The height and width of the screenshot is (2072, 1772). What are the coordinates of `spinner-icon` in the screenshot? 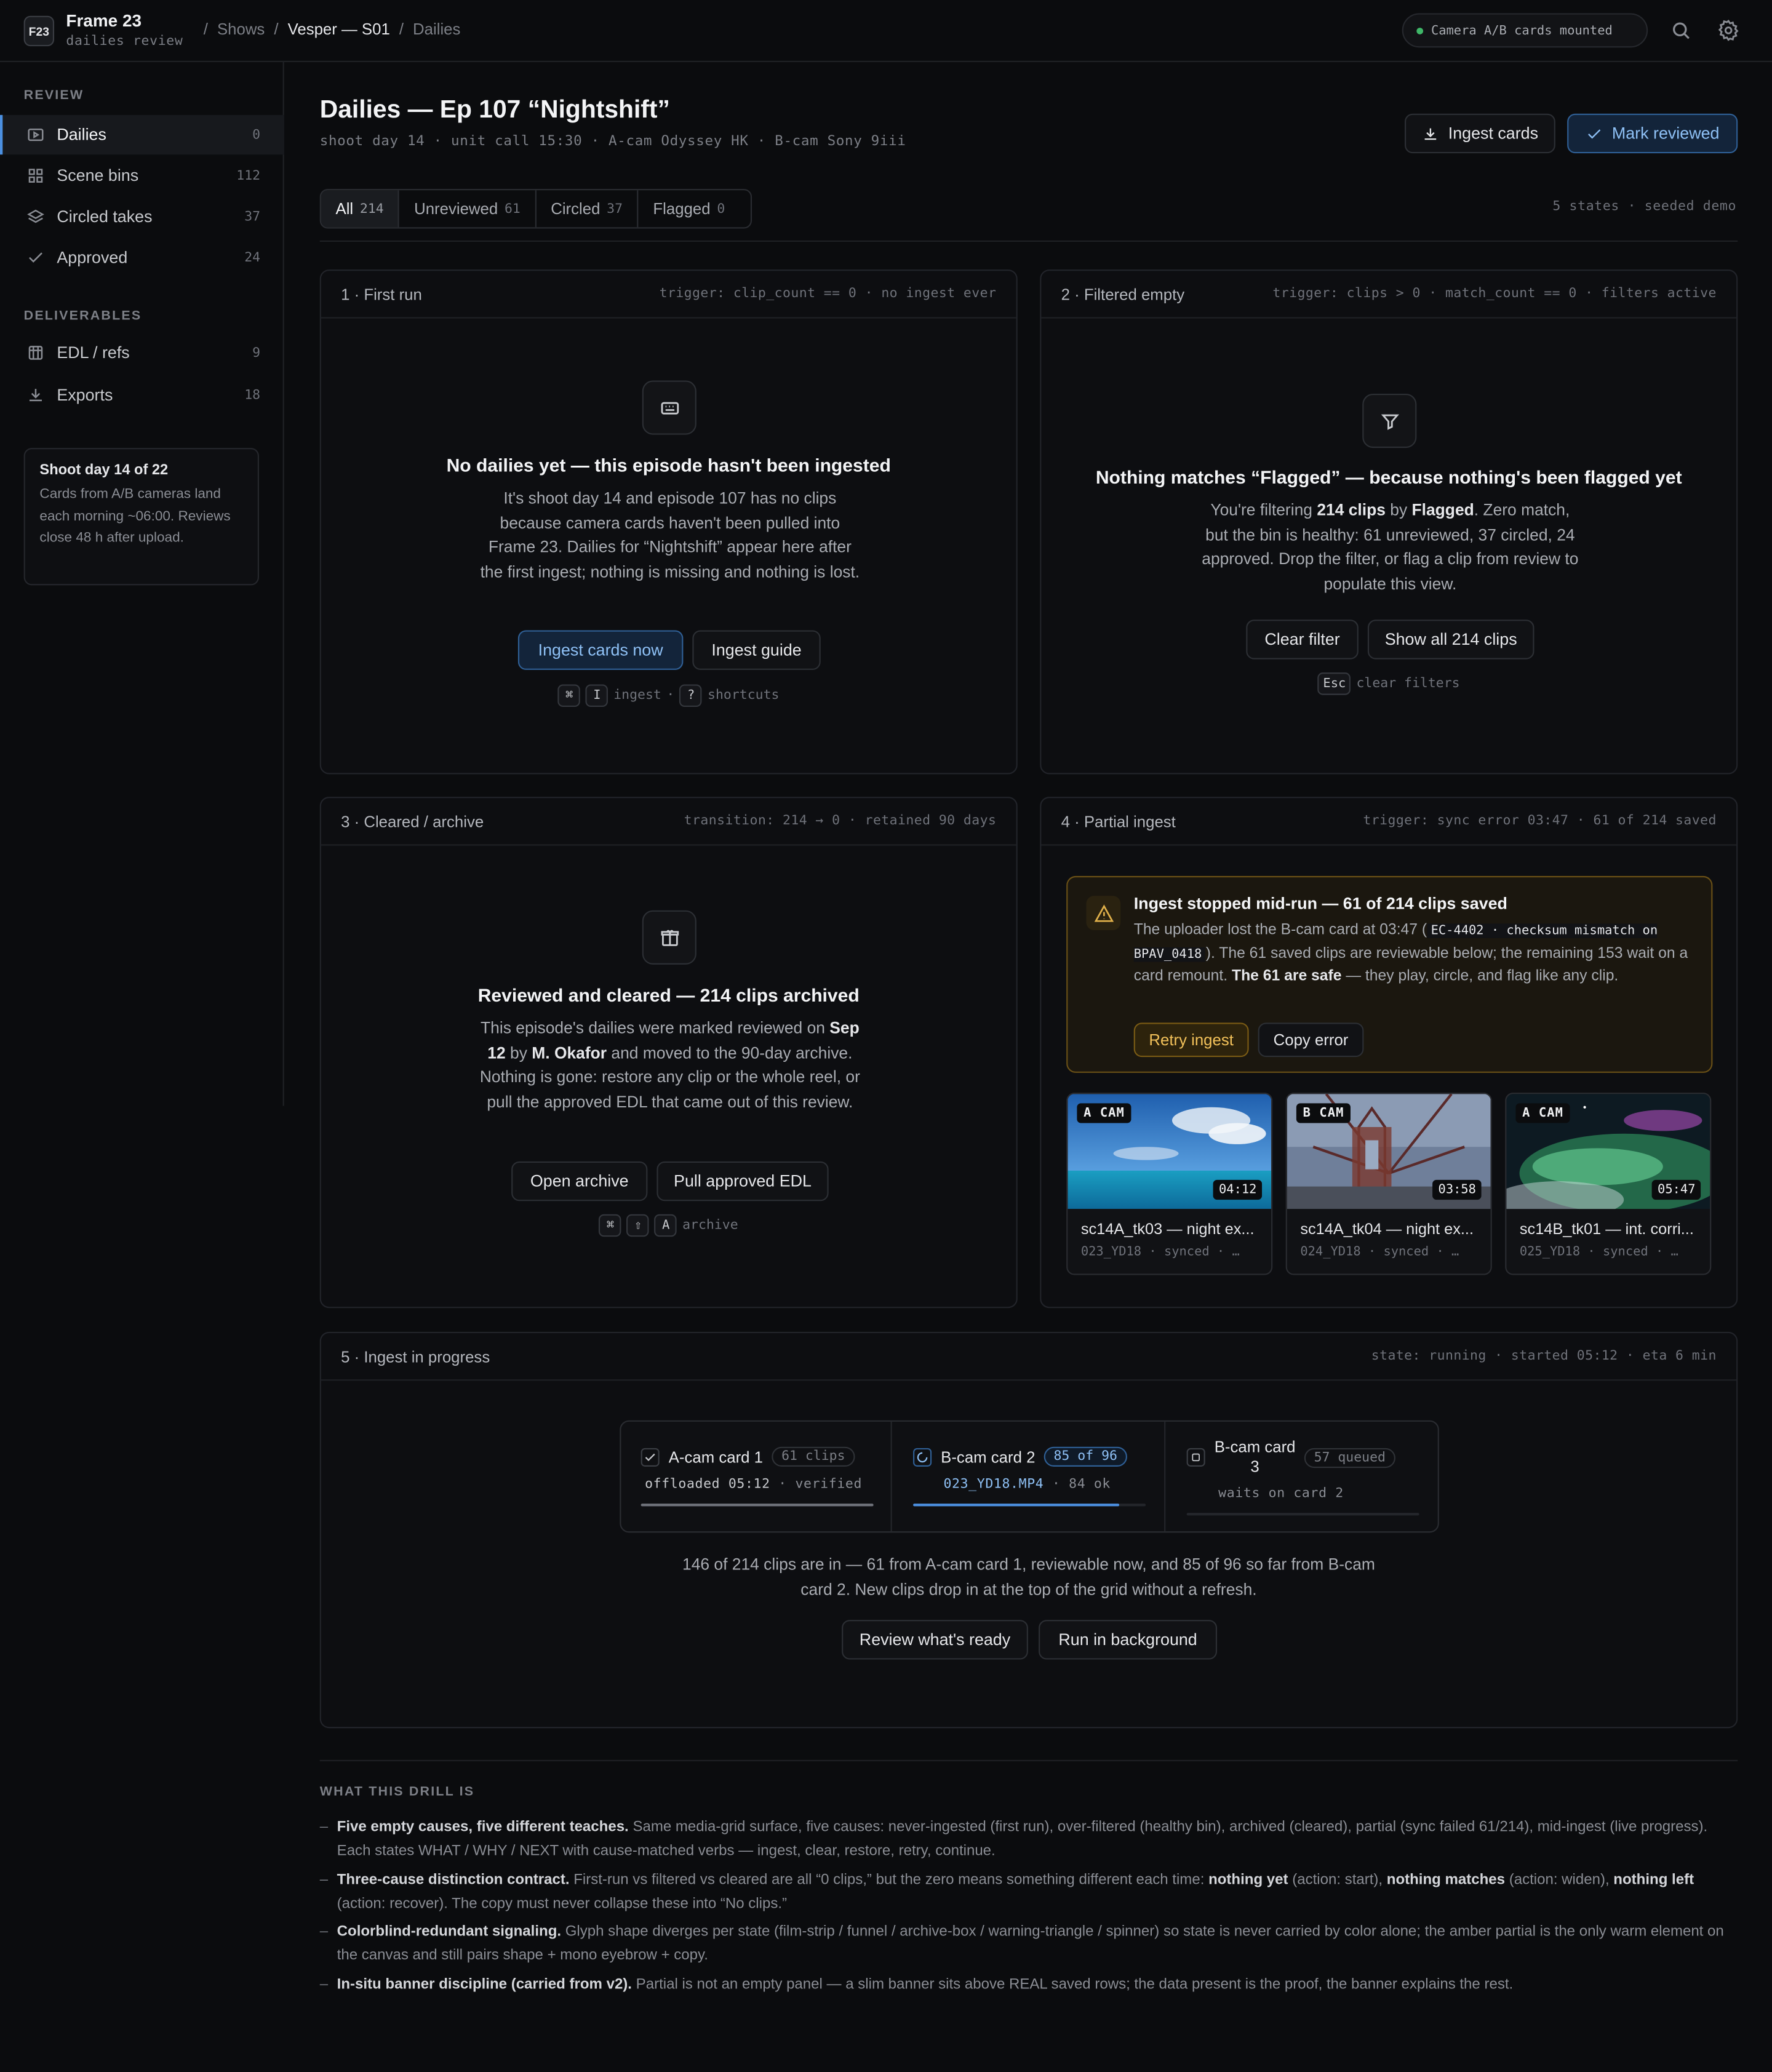 It's located at (922, 1457).